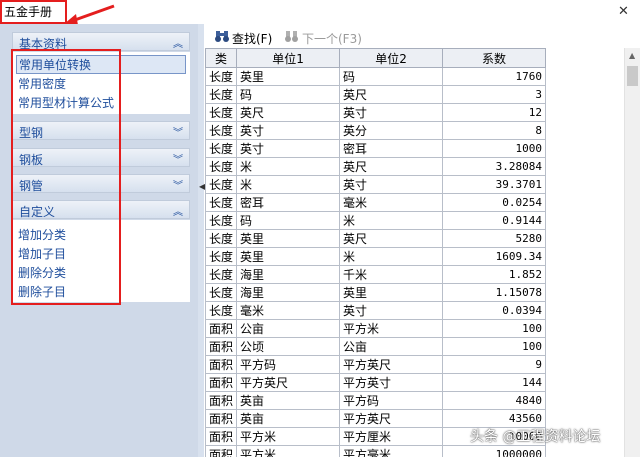  I want to click on panel-splitter: ◀, so click(201, 240).